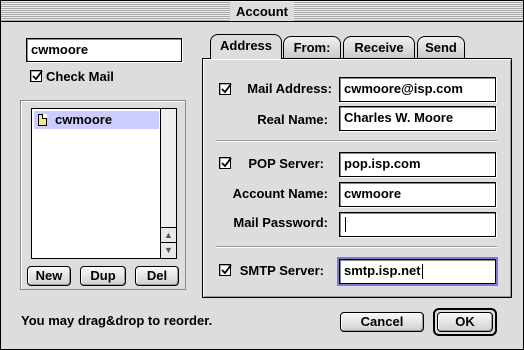 This screenshot has width=524, height=350. Describe the element at coordinates (246, 46) in the screenshot. I see `tab-address: Address` at that location.